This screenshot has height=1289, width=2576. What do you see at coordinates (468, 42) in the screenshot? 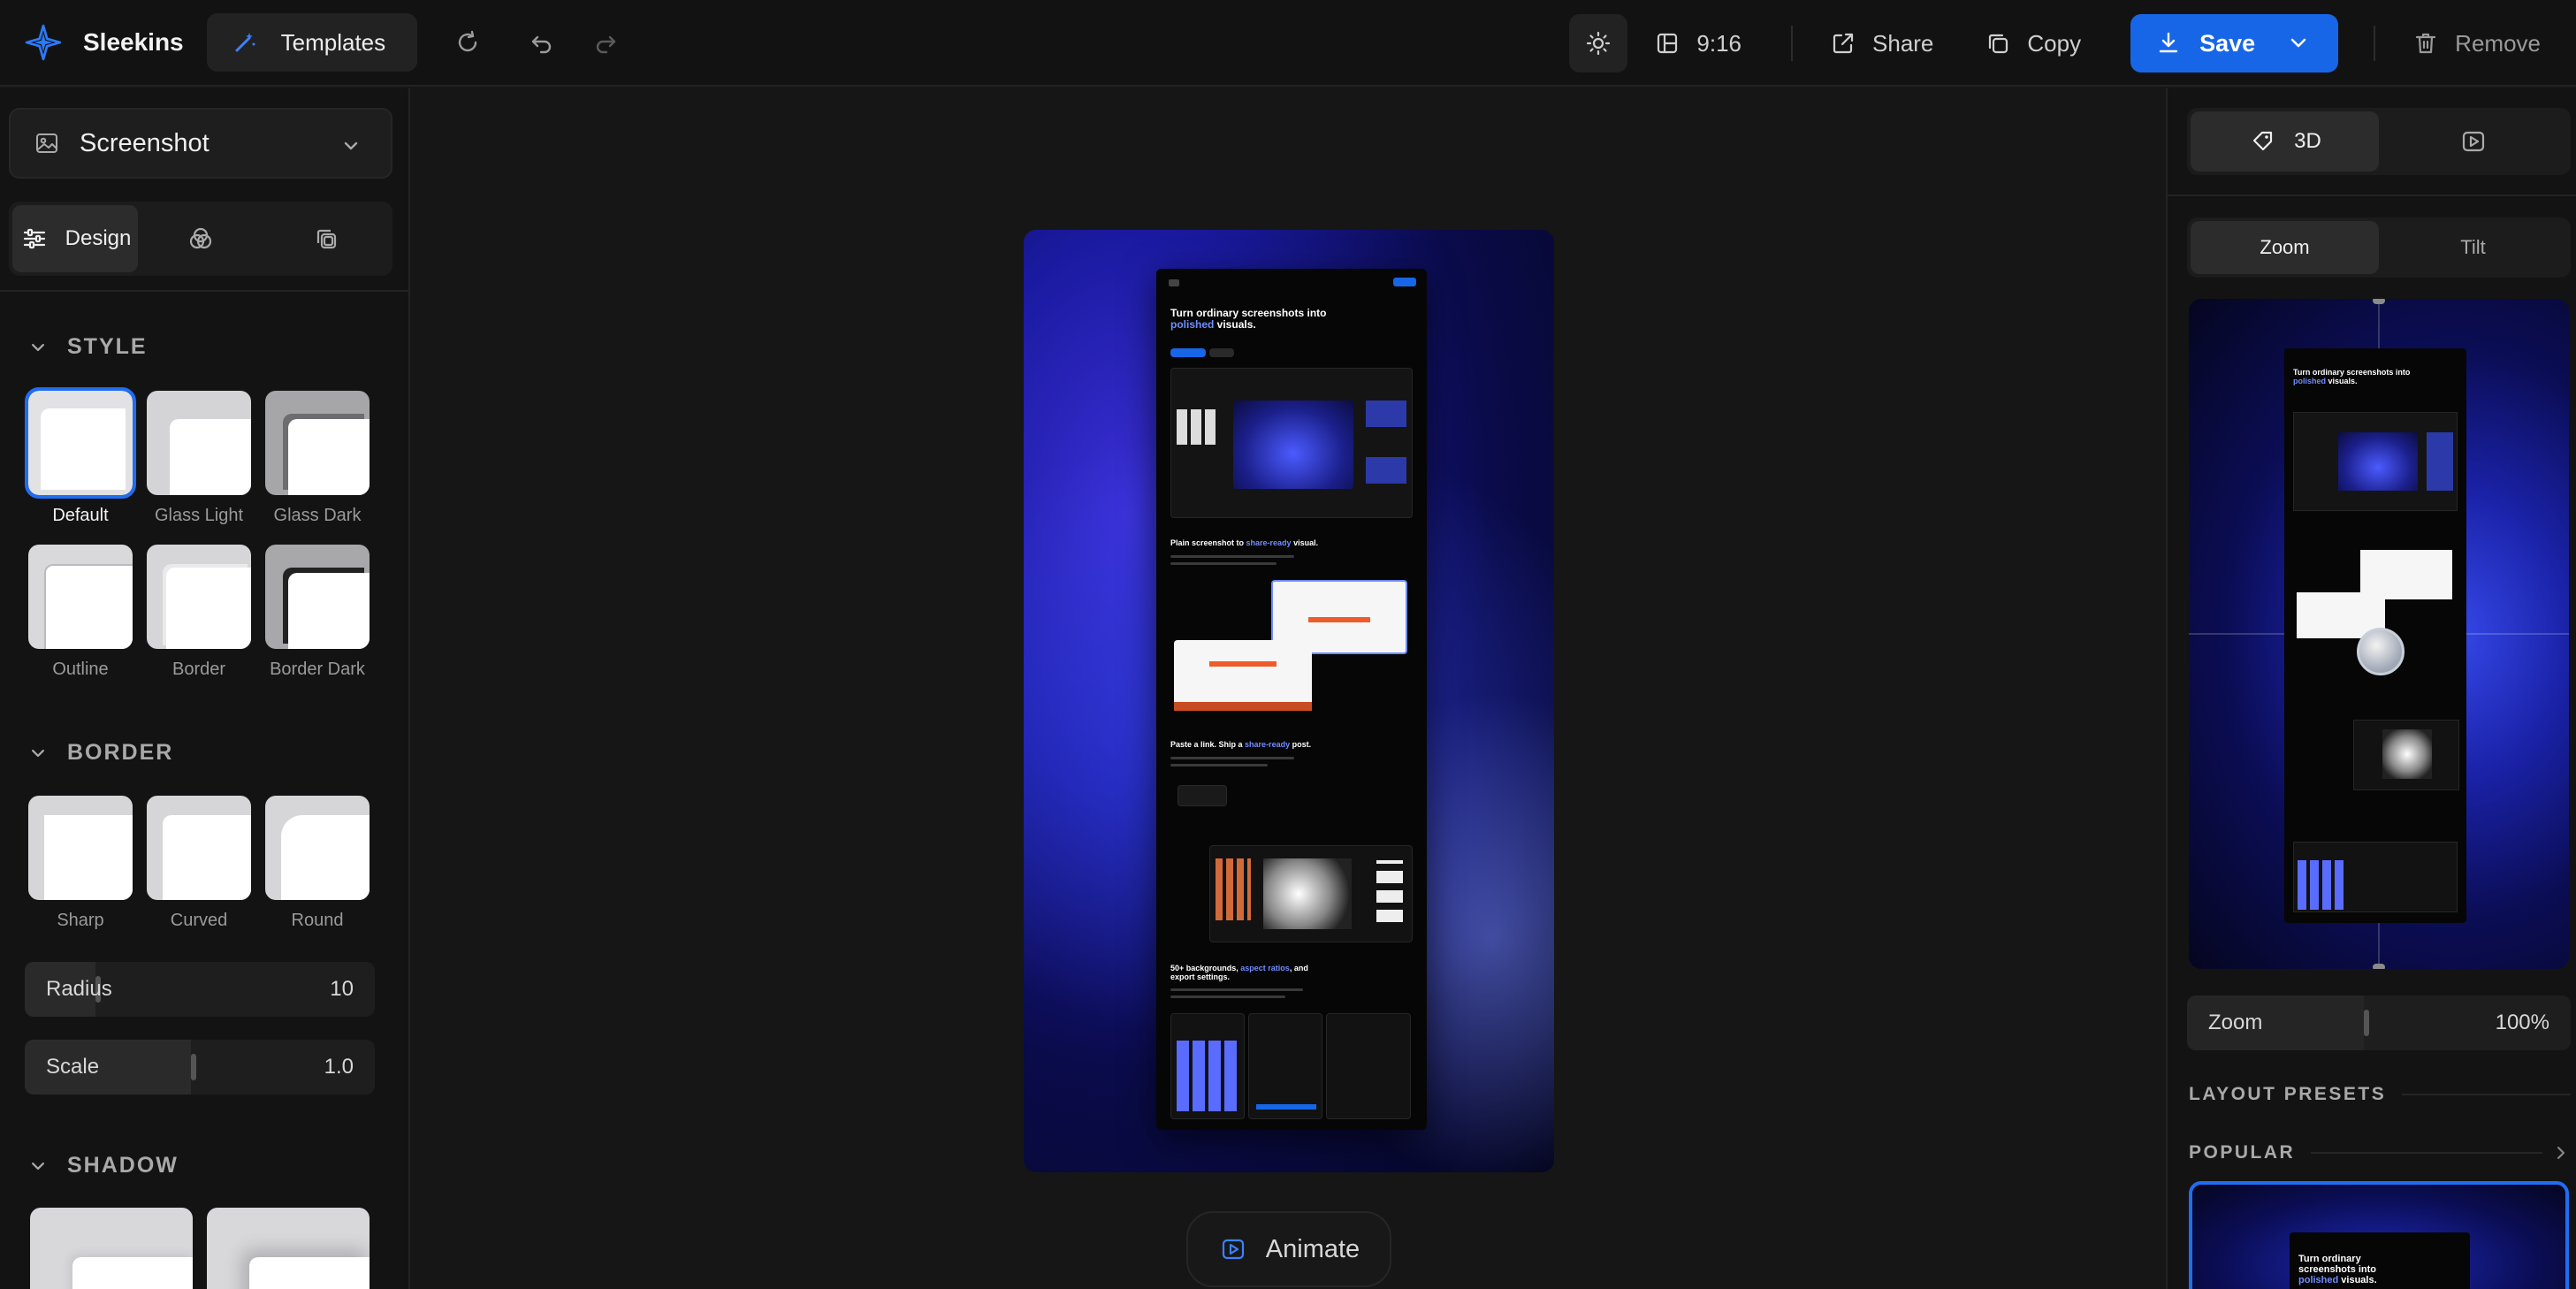
I see `refresh-icon` at bounding box center [468, 42].